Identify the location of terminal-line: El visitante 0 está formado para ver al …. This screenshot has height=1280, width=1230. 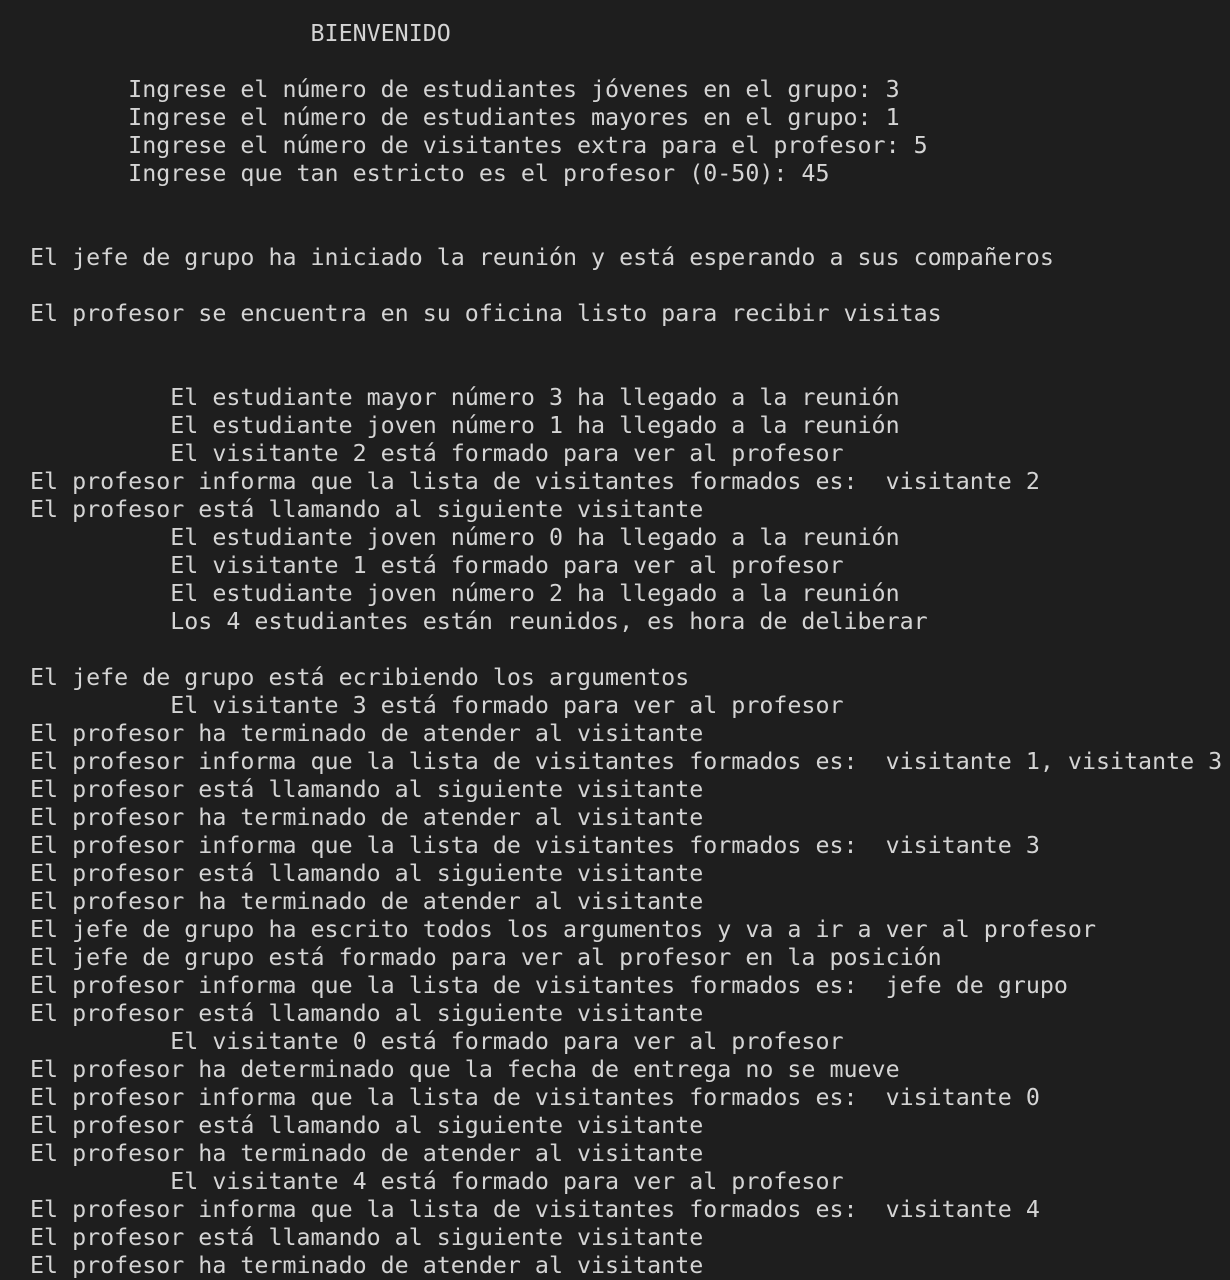
(437, 1041).